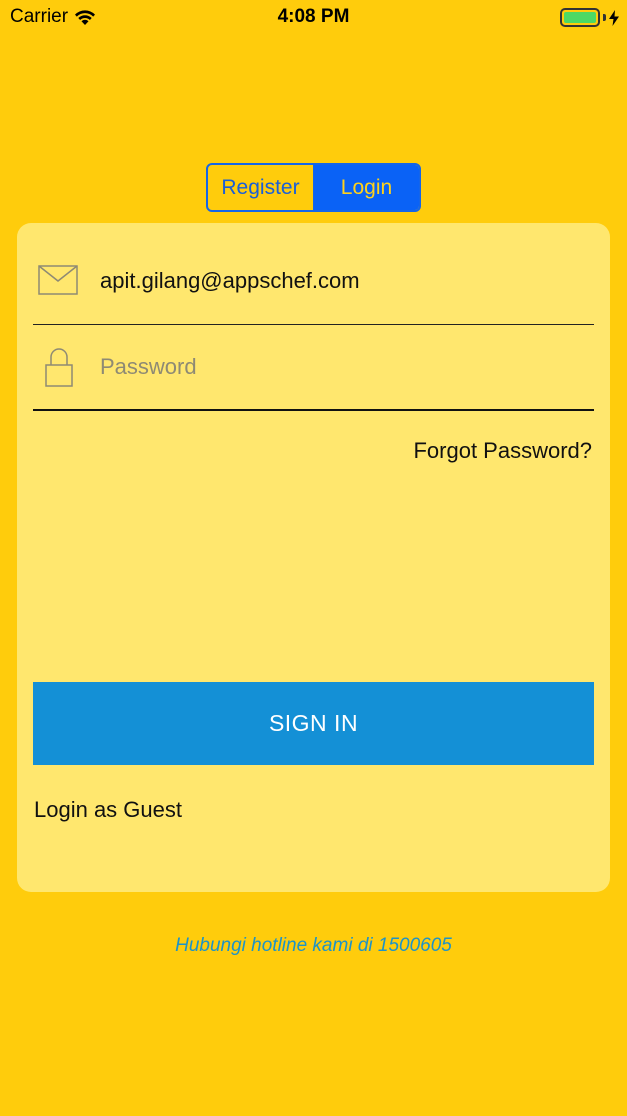 The width and height of the screenshot is (627, 1116). I want to click on login-as-guest-link: Login as Guest, so click(108, 810).